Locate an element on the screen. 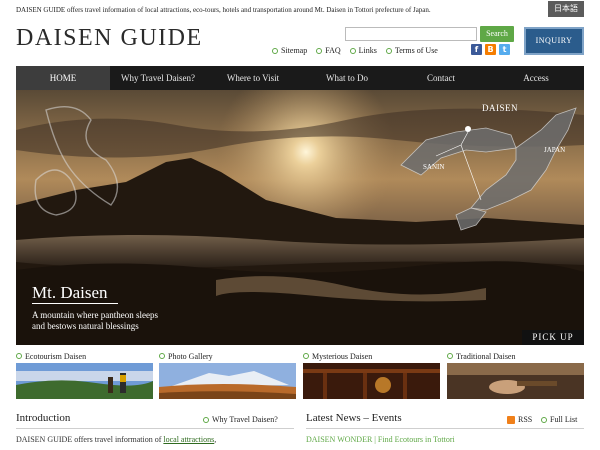  news-item: DAISEN WONDER | Find Ecotours in Tottori is located at coordinates (380, 439).